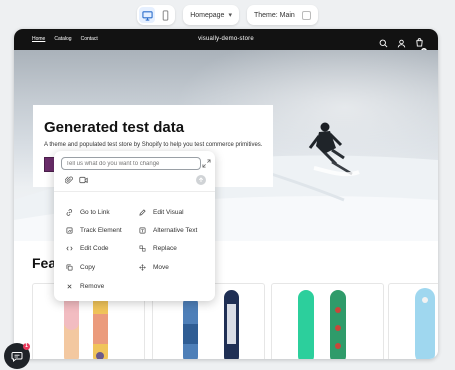  I want to click on mobile-icon, so click(165, 15).